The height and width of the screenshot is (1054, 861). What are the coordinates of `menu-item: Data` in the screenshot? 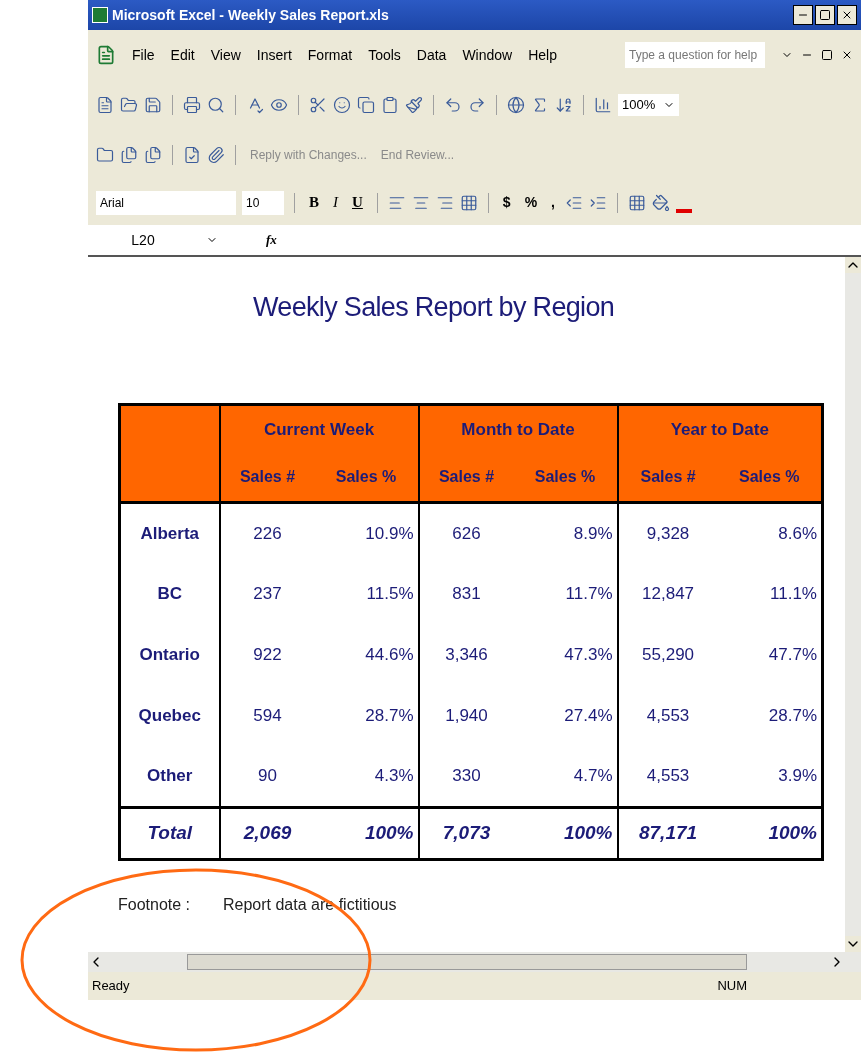 It's located at (431, 55).